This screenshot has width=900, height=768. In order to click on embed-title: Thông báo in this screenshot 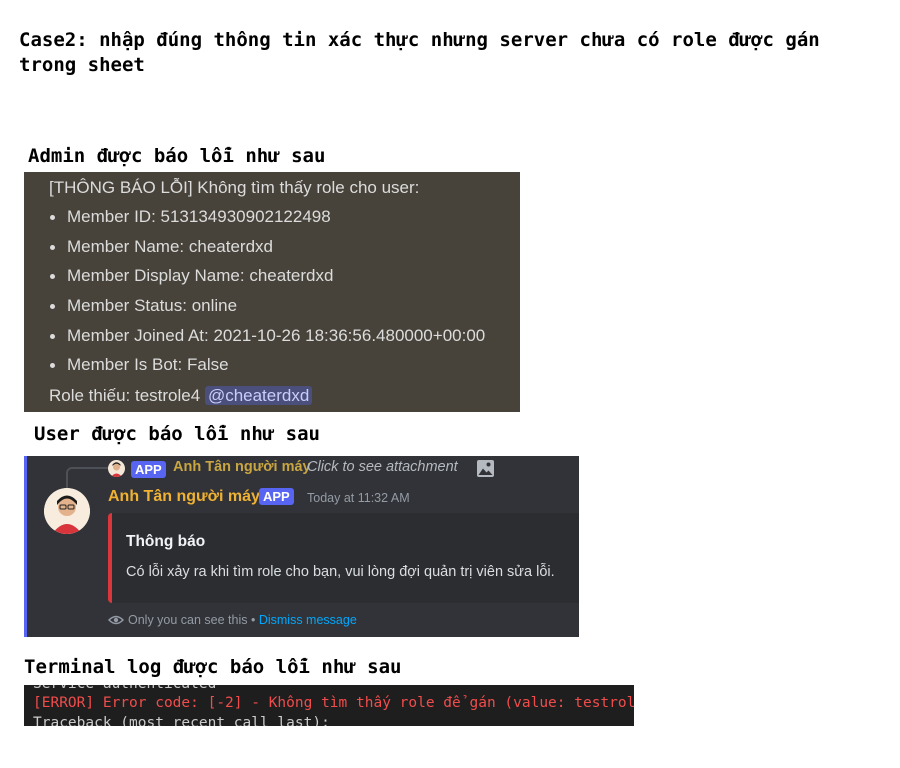, I will do `click(166, 541)`.